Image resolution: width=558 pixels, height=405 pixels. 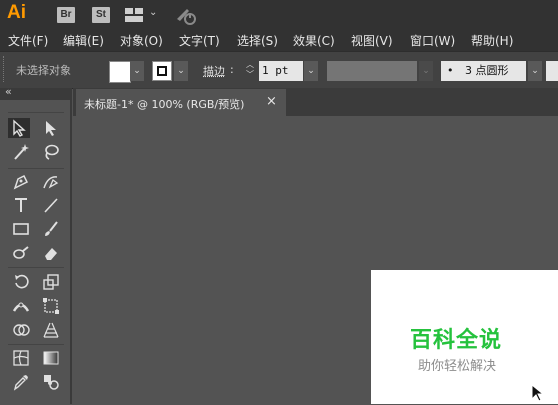 What do you see at coordinates (101, 15) in the screenshot?
I see `stock-button: St` at bounding box center [101, 15].